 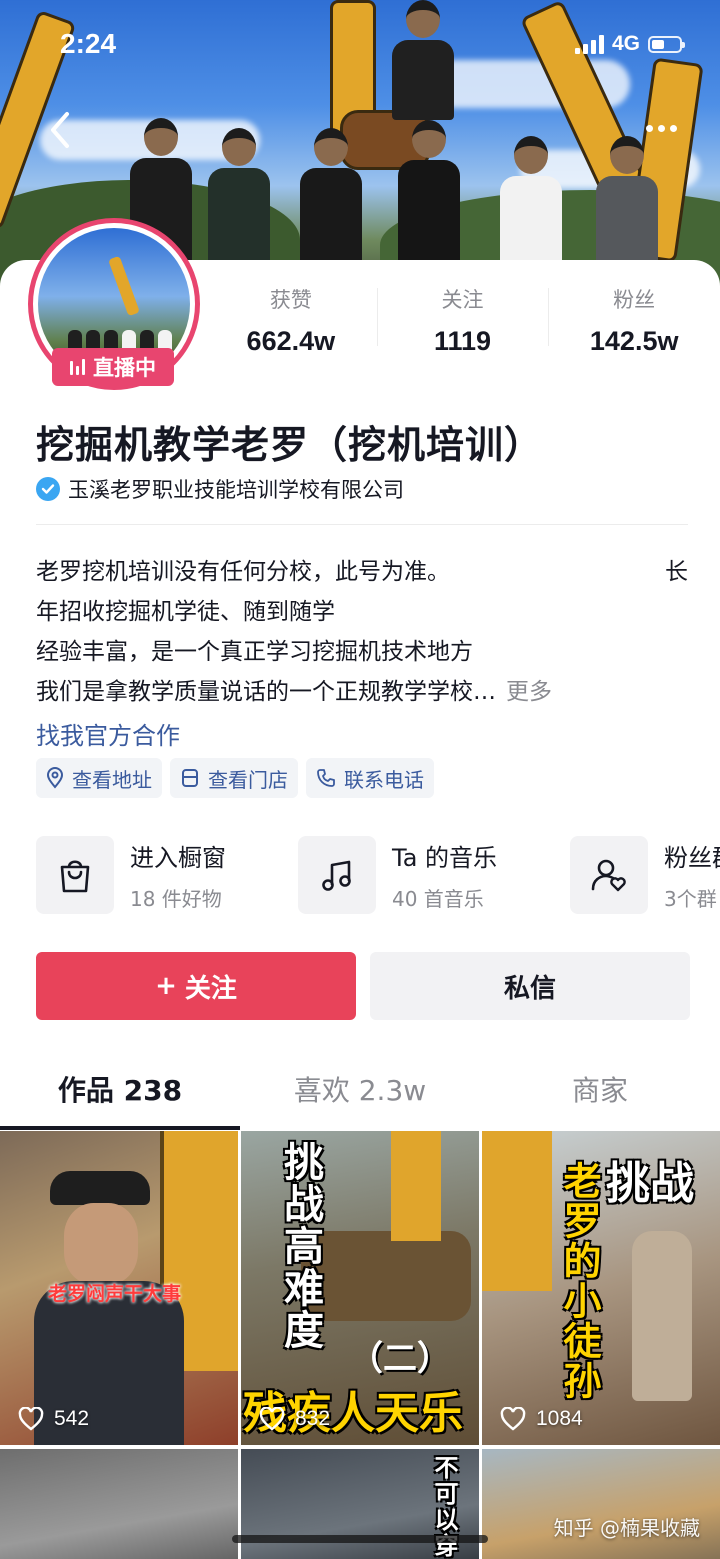 I want to click on bio-more-button: 更多, so click(x=529, y=692).